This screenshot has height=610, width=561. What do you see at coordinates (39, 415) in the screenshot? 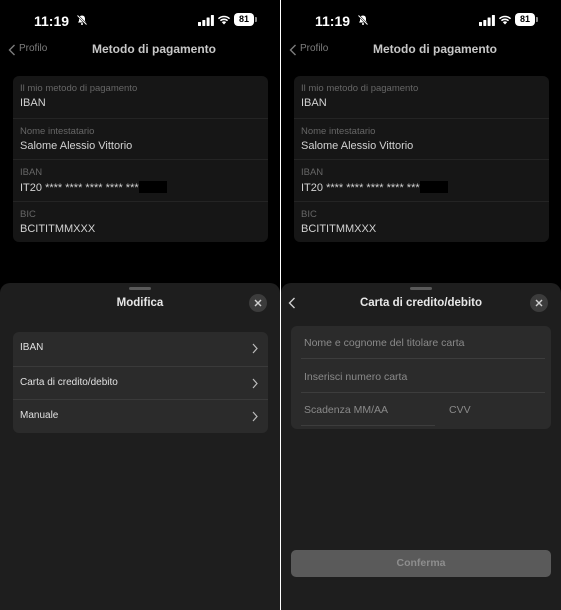
I see `option-label: Manuale` at bounding box center [39, 415].